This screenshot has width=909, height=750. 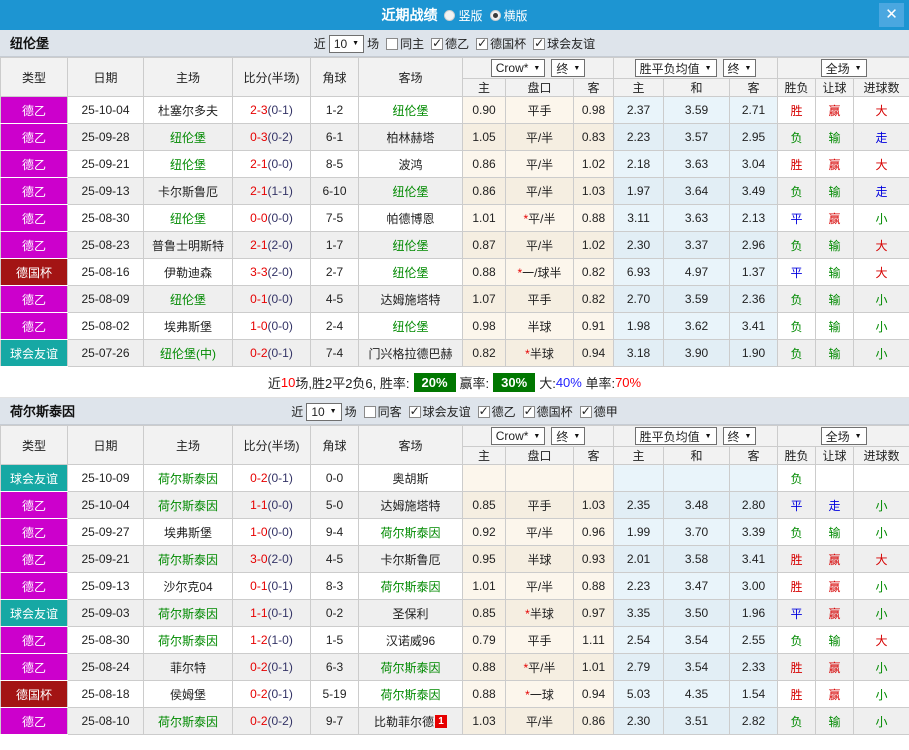 I want to click on filter-同客: 同客, so click(x=382, y=411).